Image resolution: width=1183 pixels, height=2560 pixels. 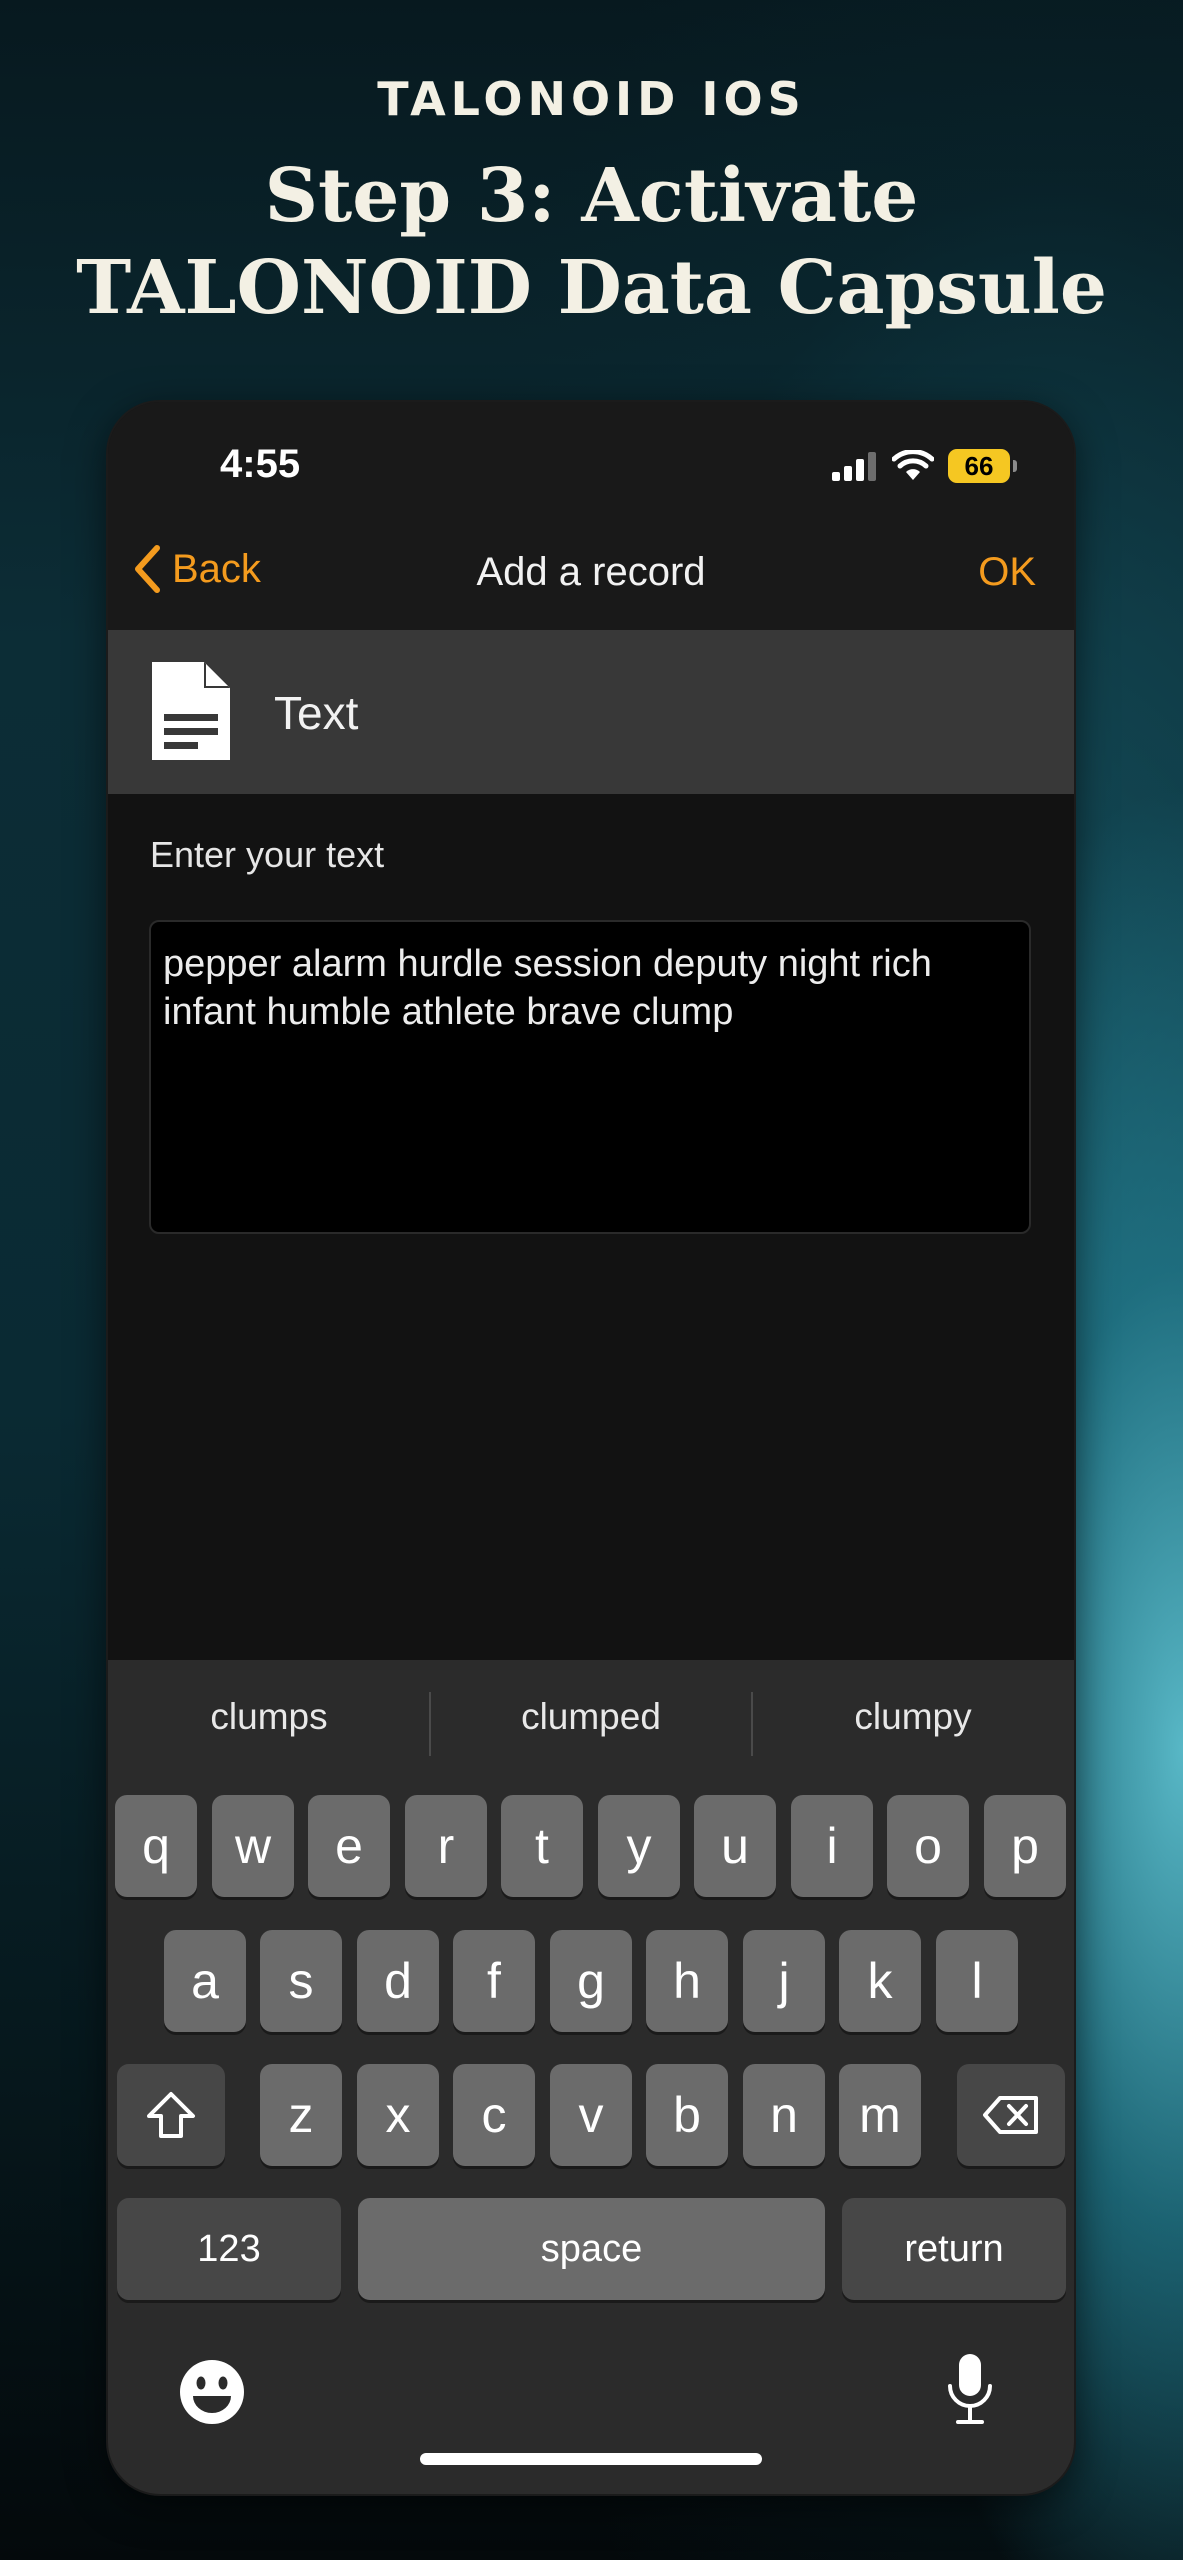 I want to click on key-g: g, so click(x=591, y=1981).